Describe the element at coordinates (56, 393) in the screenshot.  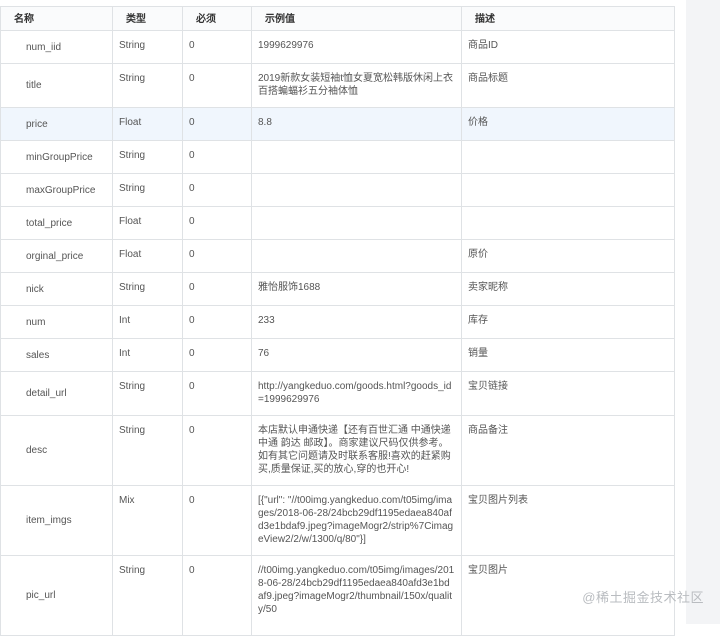
I see `field-name: detail_url` at that location.